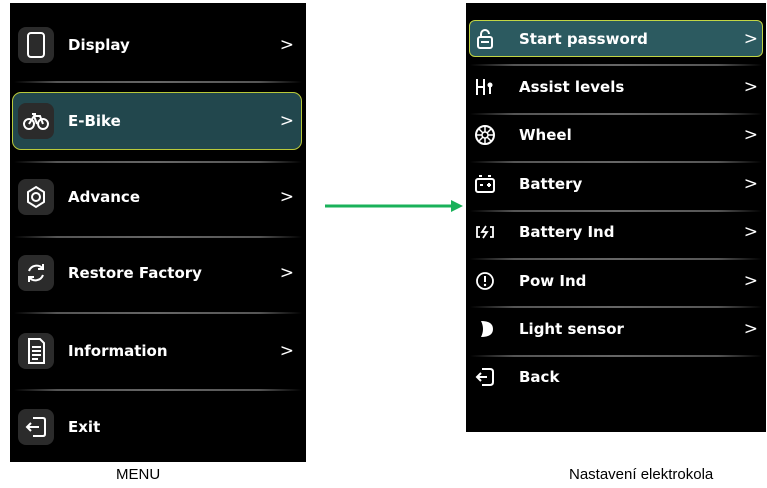 Image resolution: width=767 pixels, height=488 pixels. I want to click on bicycle-icon, so click(36, 121).